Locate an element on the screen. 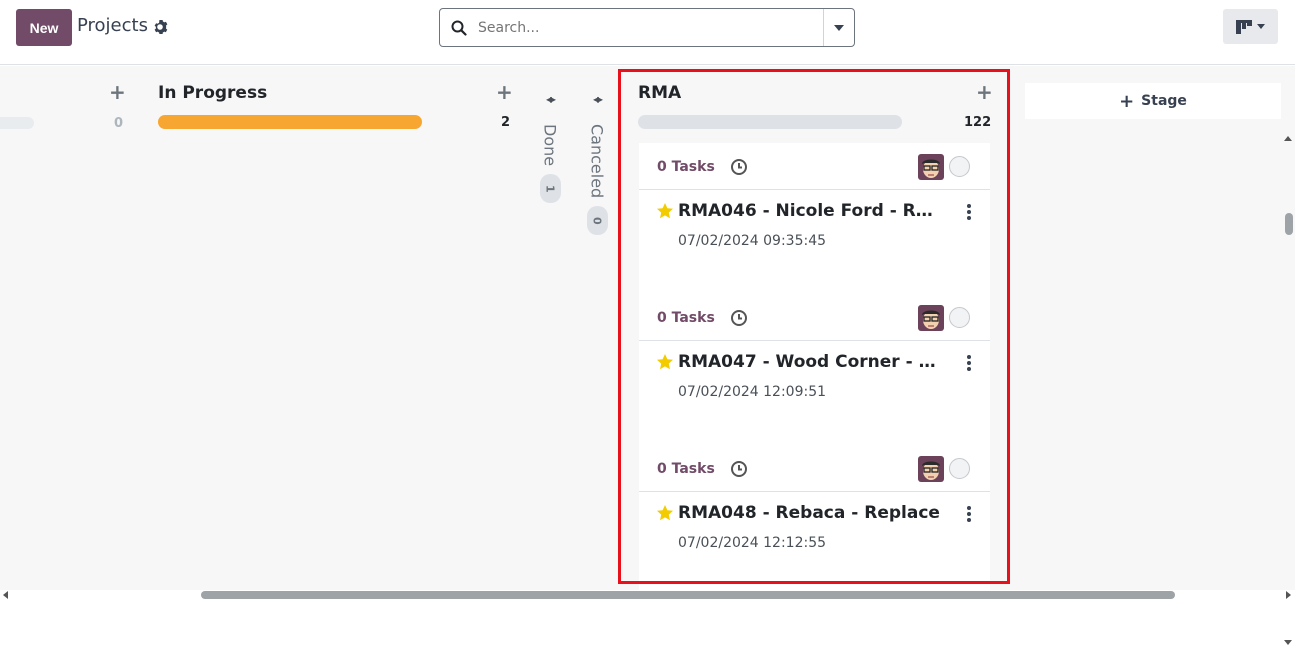 Image resolution: width=1295 pixels, height=656 pixels. folded-column-count: 1 is located at coordinates (550, 189).